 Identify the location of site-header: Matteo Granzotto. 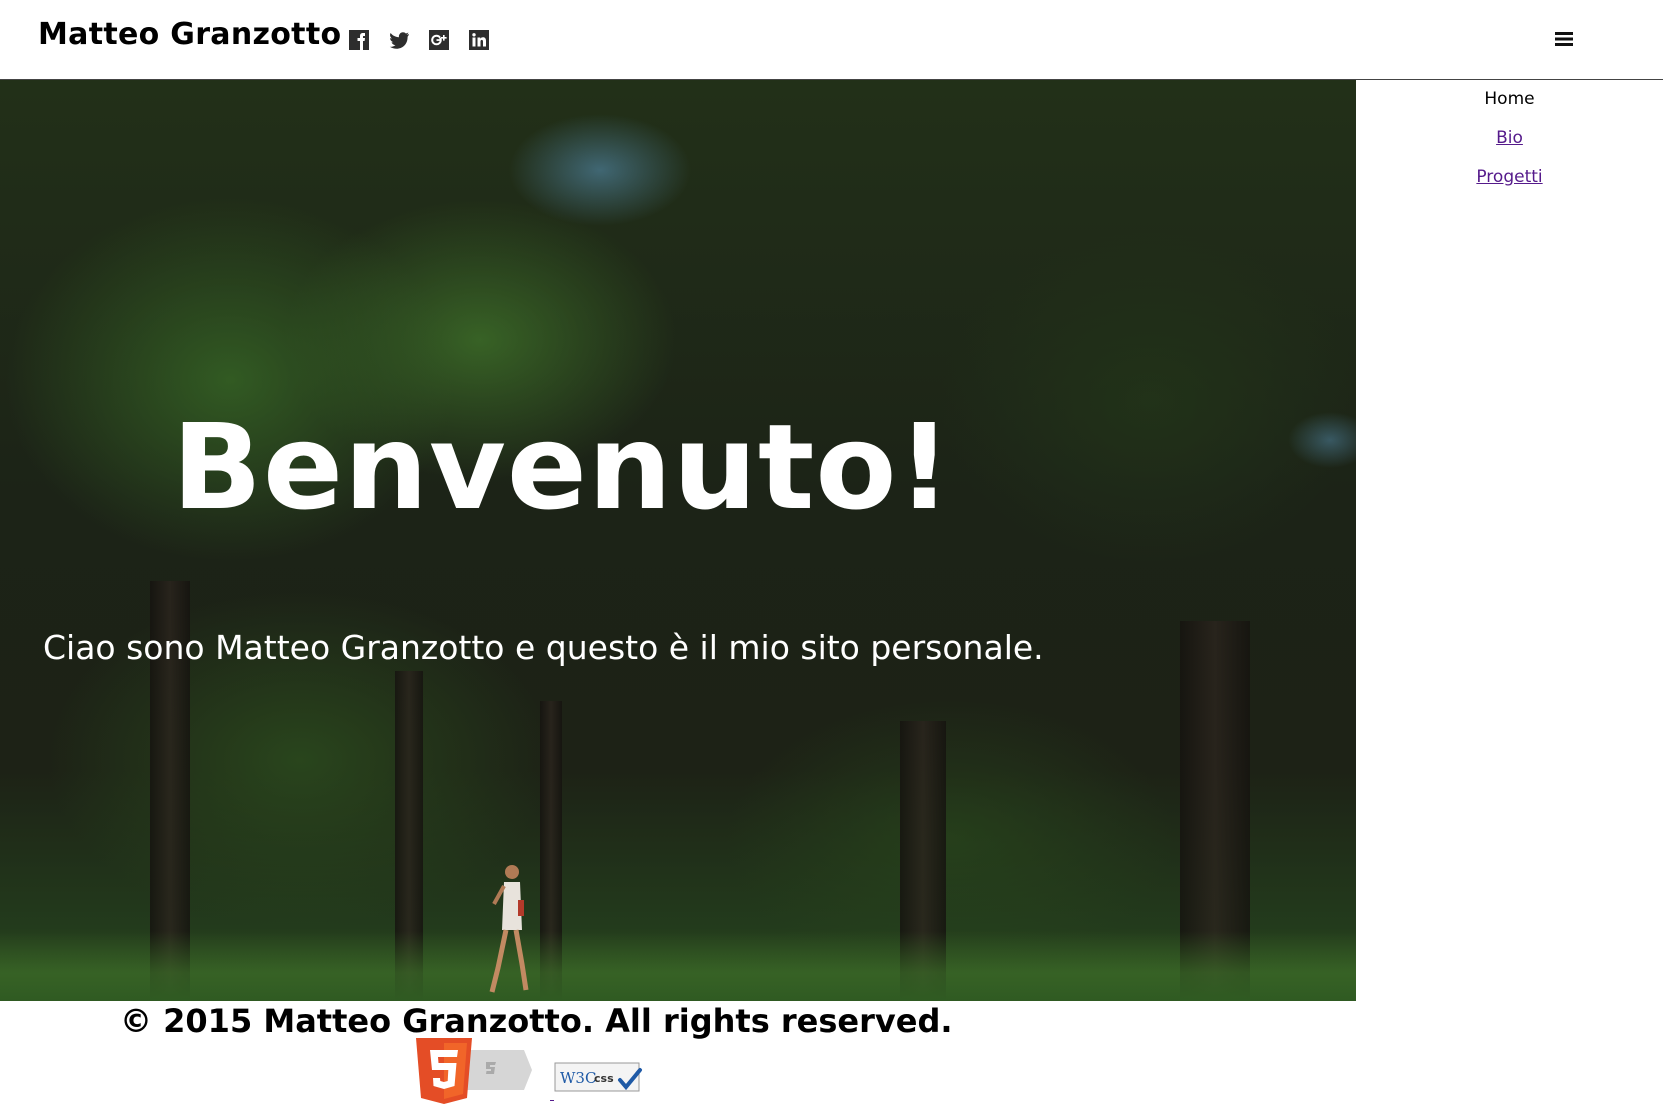
(831, 40).